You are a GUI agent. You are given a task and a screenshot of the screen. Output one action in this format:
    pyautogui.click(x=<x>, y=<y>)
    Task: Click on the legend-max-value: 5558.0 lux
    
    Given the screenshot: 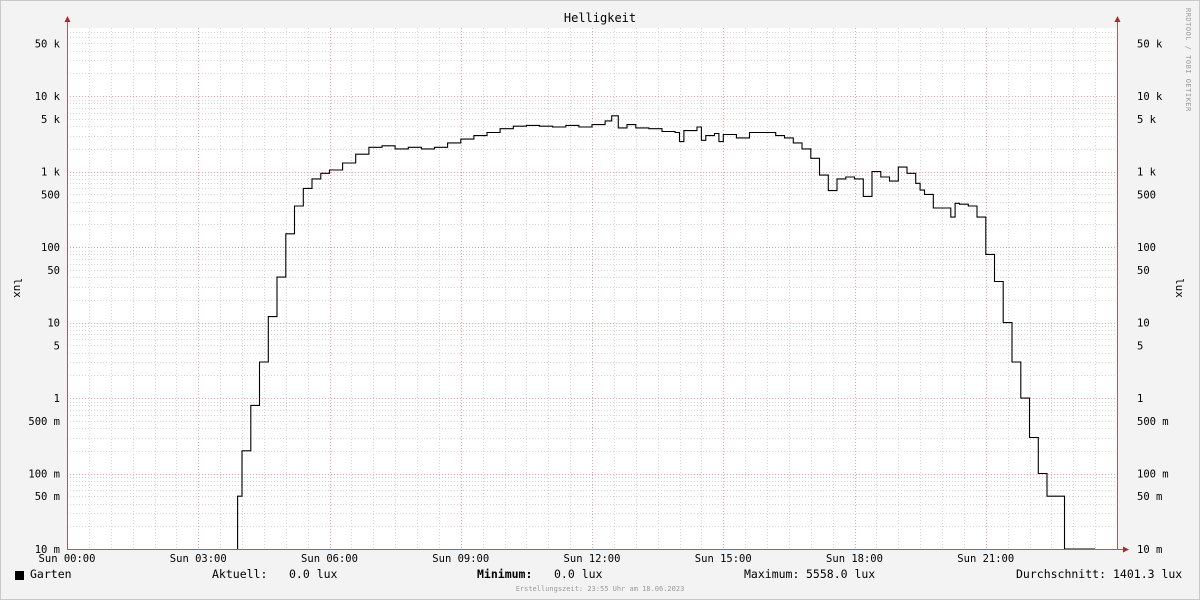 What is the action you would take?
    pyautogui.click(x=841, y=574)
    